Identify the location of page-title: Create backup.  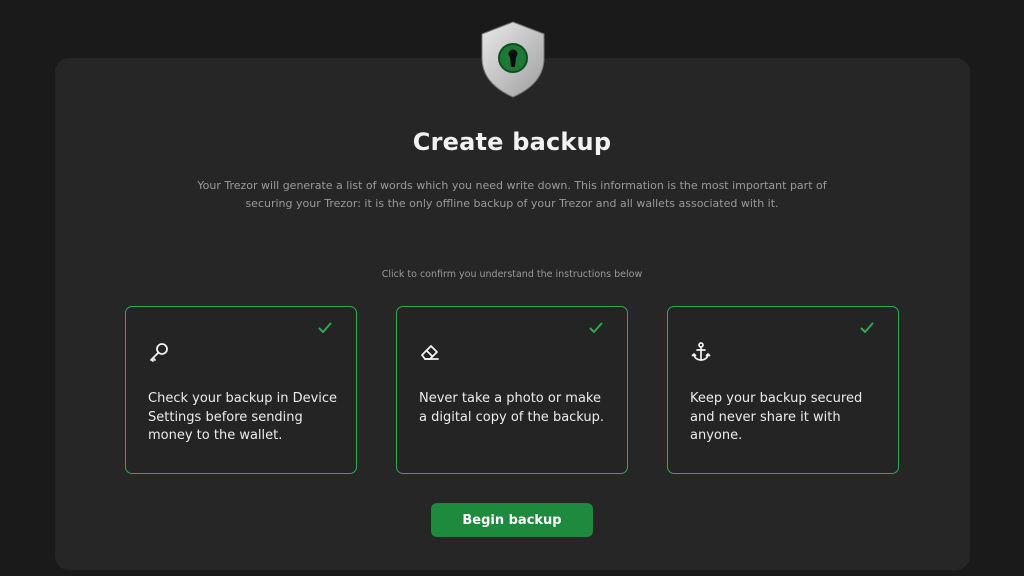
(512, 142).